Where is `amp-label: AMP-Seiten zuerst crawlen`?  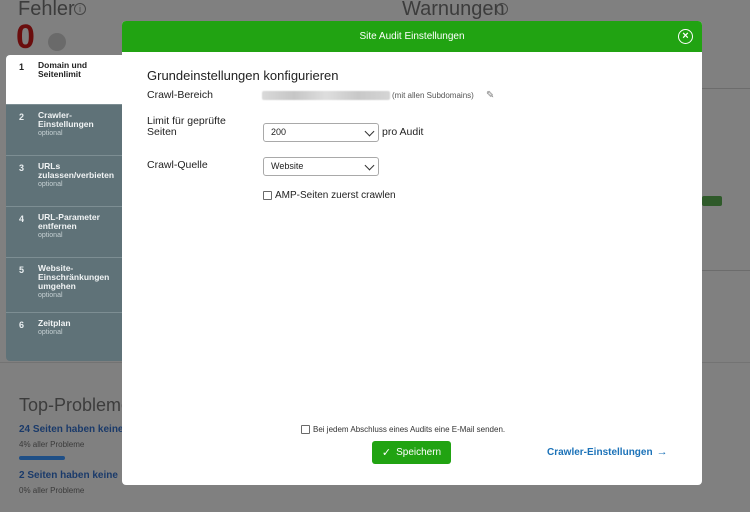
amp-label: AMP-Seiten zuerst crawlen is located at coordinates (335, 195).